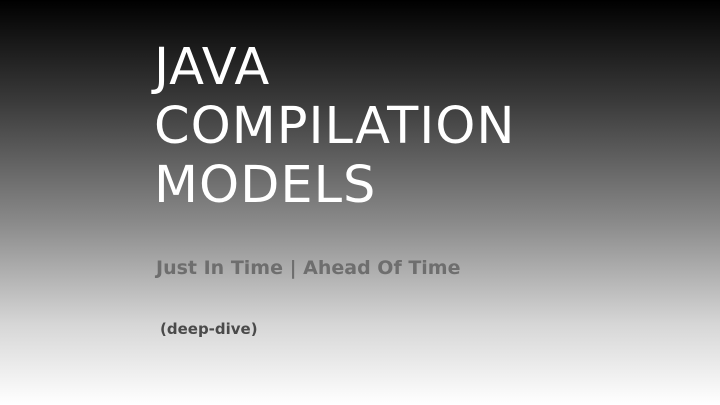 The height and width of the screenshot is (405, 720). What do you see at coordinates (265, 185) in the screenshot?
I see `title-line-3: MODELS` at bounding box center [265, 185].